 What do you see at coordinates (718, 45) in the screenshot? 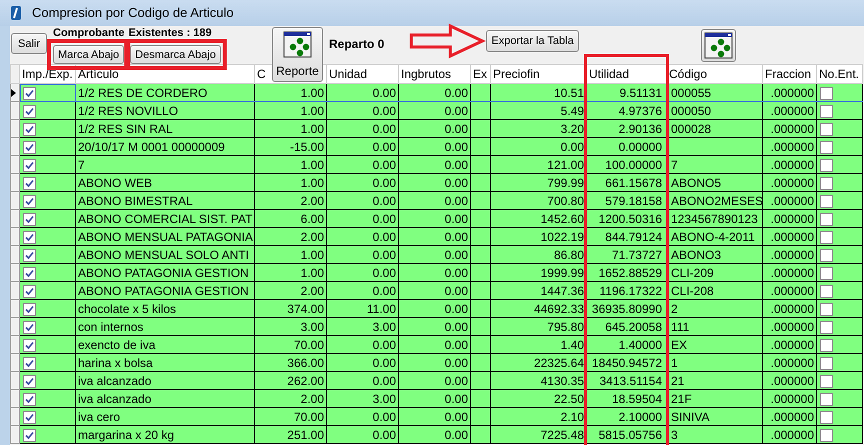
I see `grid-tool-button` at bounding box center [718, 45].